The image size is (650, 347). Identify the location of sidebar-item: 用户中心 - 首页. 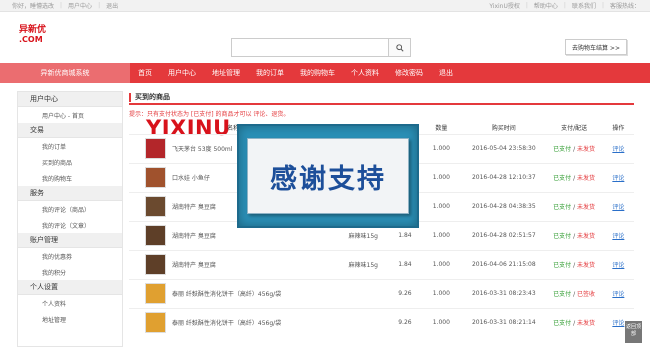
(70, 115).